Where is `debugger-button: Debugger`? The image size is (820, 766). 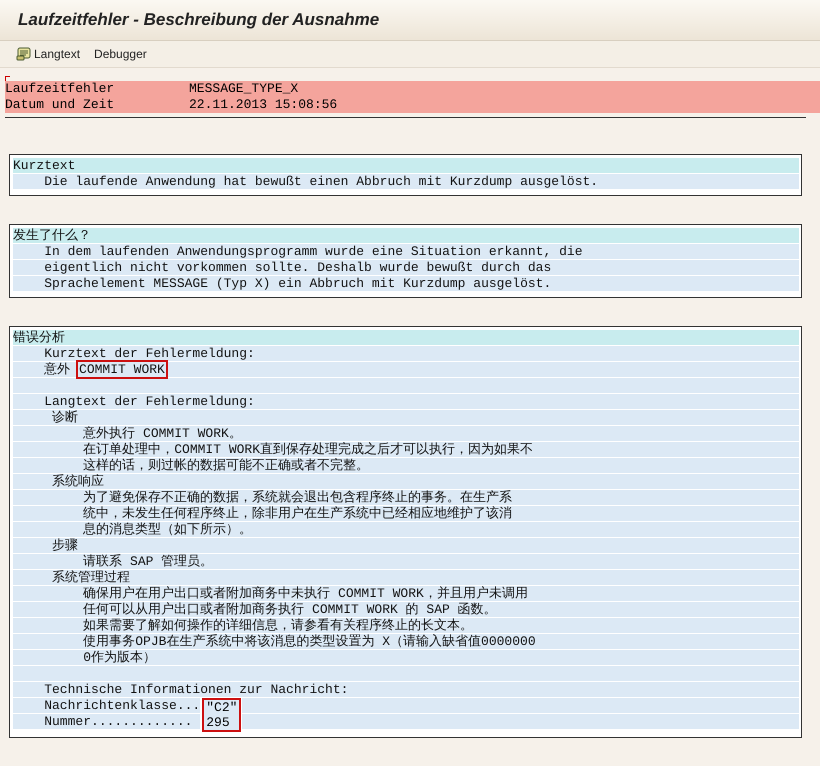 debugger-button: Debugger is located at coordinates (120, 54).